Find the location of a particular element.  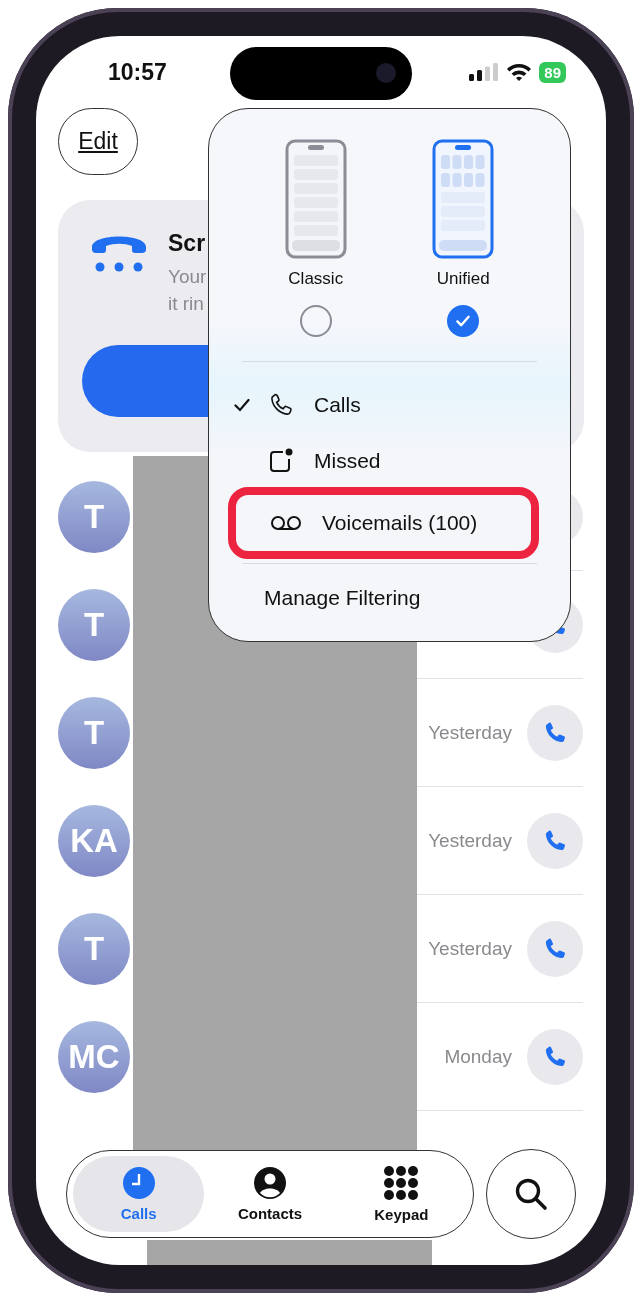

card-title: Scr is located at coordinates (187, 243).